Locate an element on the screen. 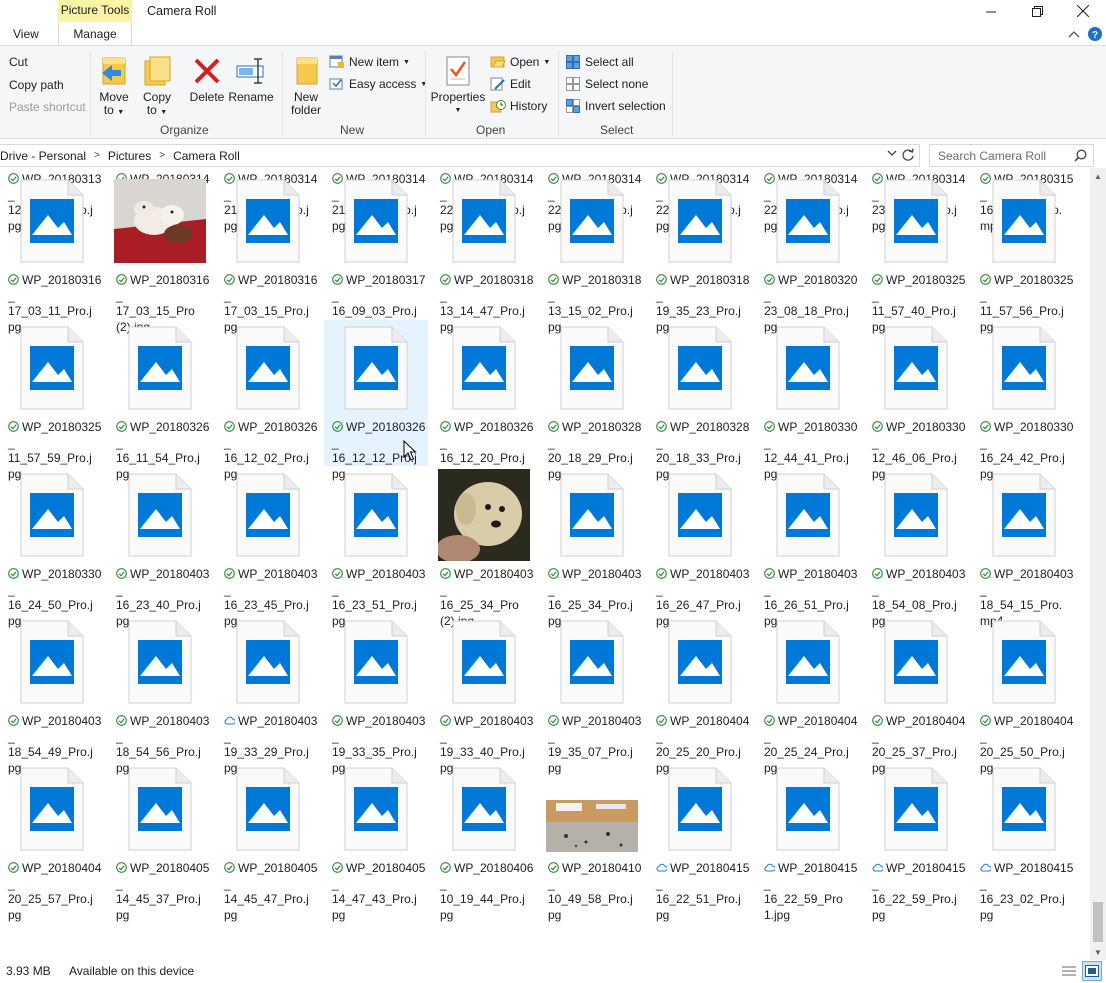  minimize-button is located at coordinates (991, 11).